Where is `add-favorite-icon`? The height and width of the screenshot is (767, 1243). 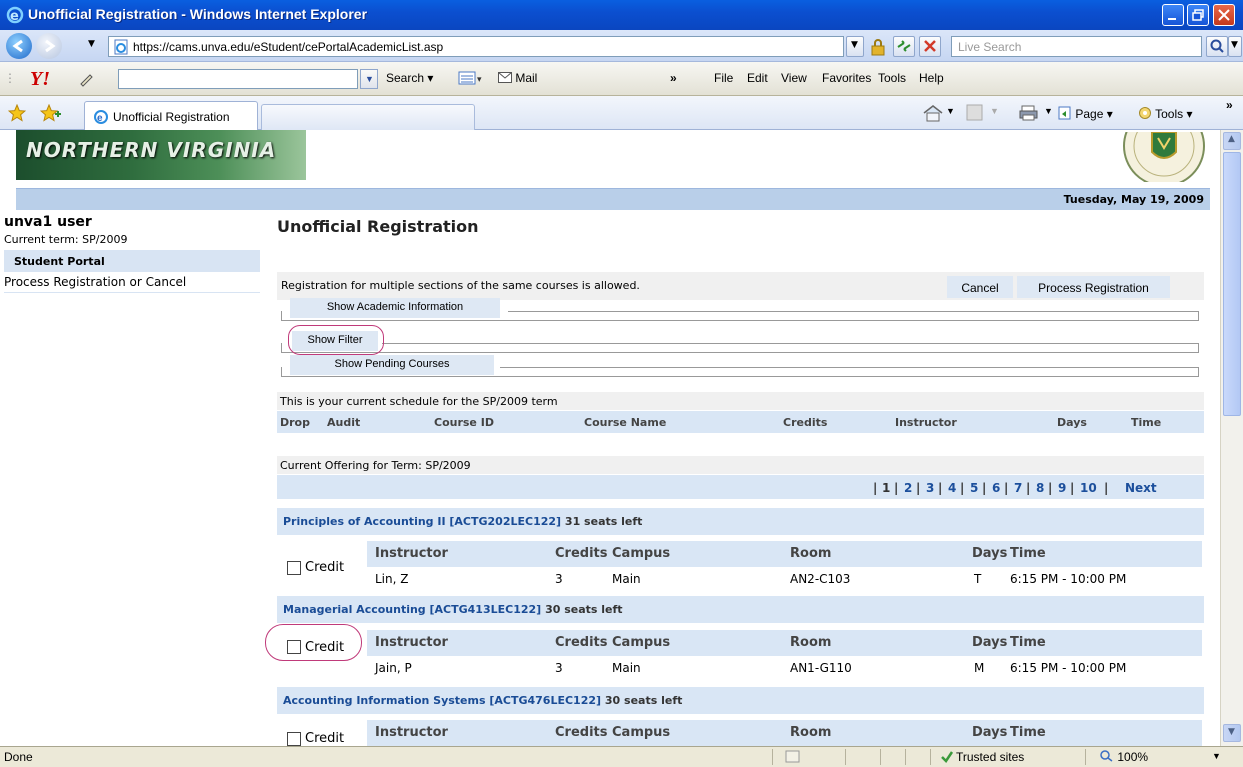
add-favorite-icon is located at coordinates (51, 113).